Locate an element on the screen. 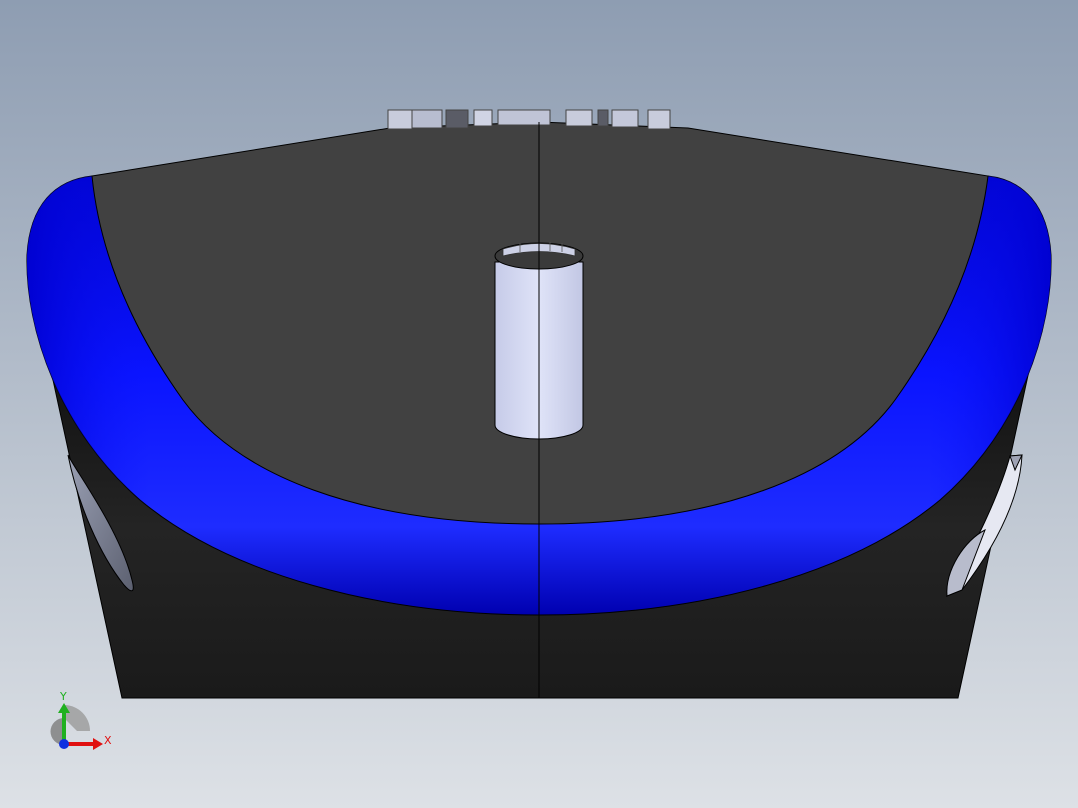  triad-z-axis is located at coordinates (64, 744).